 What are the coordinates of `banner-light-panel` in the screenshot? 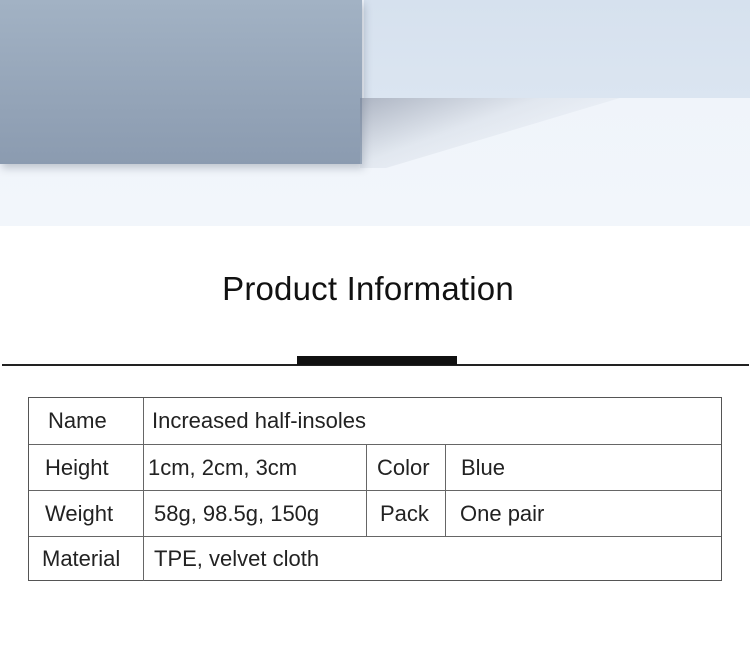 It's located at (557, 49).